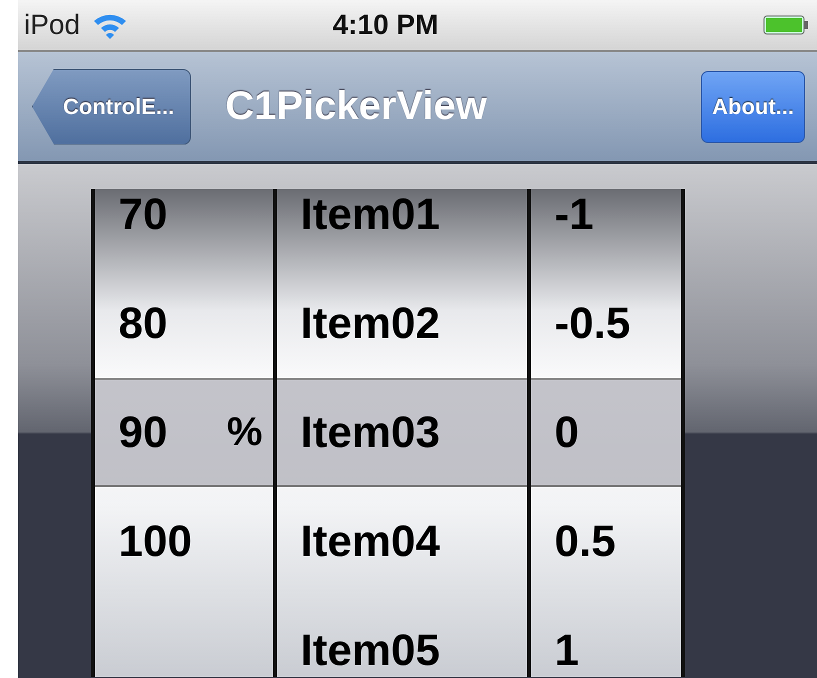 The width and height of the screenshot is (817, 678). I want to click on picker-row: 0, so click(605, 432).